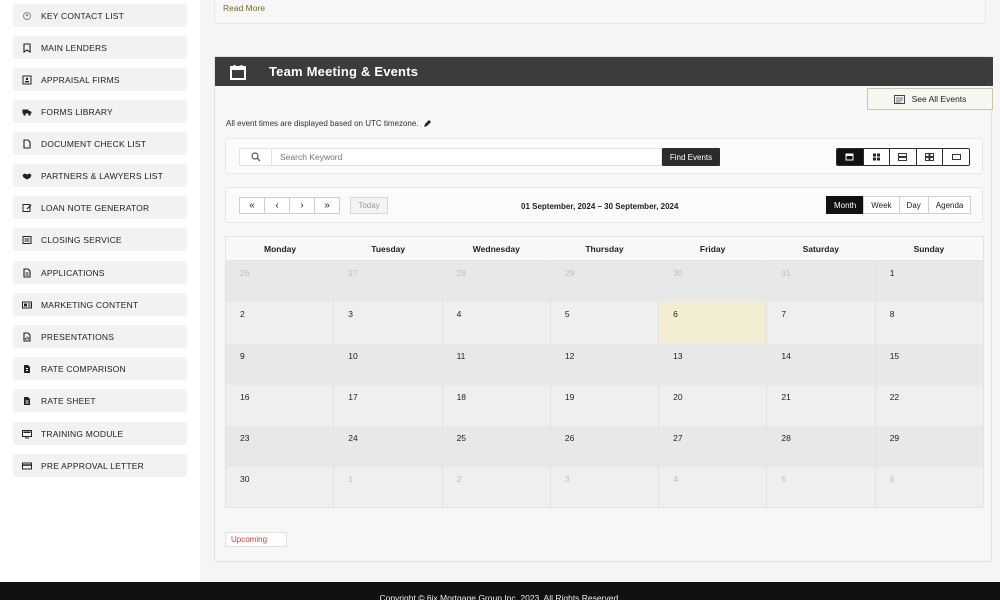  I want to click on handshake-icon, so click(26, 175).